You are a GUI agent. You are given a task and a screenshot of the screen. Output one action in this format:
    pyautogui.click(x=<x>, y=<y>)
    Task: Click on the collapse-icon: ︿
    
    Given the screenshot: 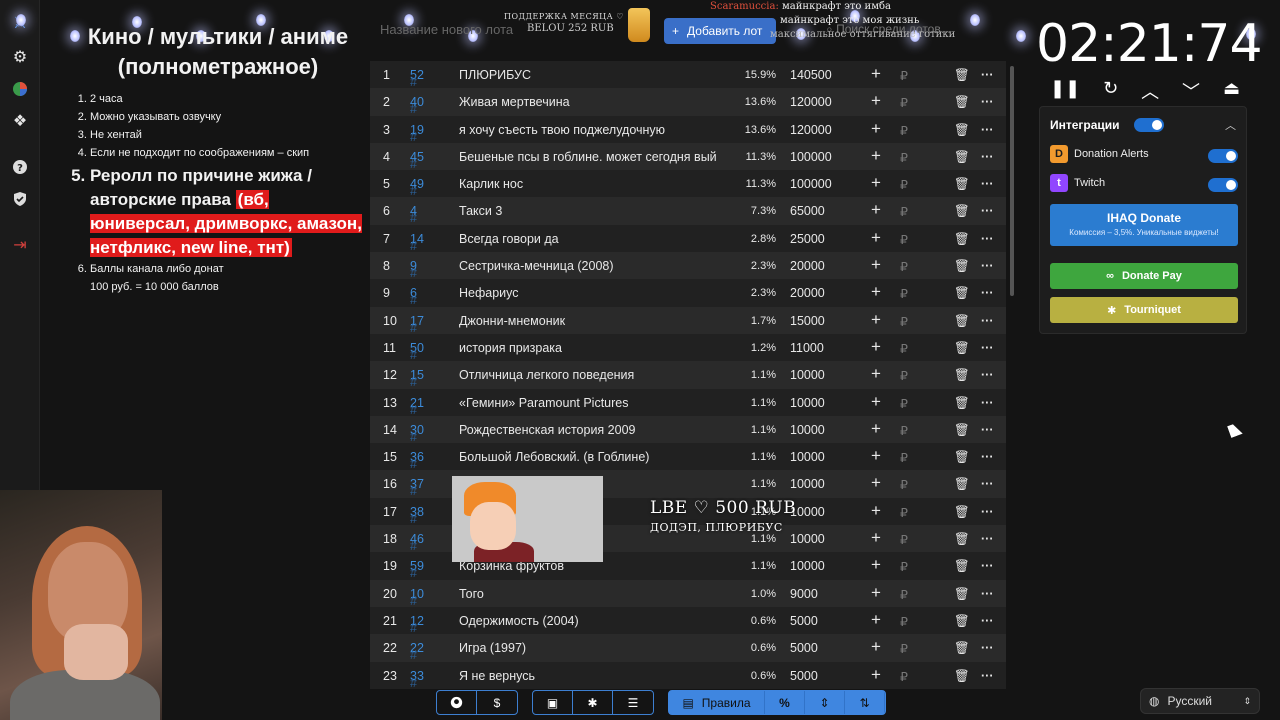 What is the action you would take?
    pyautogui.click(x=1230, y=125)
    